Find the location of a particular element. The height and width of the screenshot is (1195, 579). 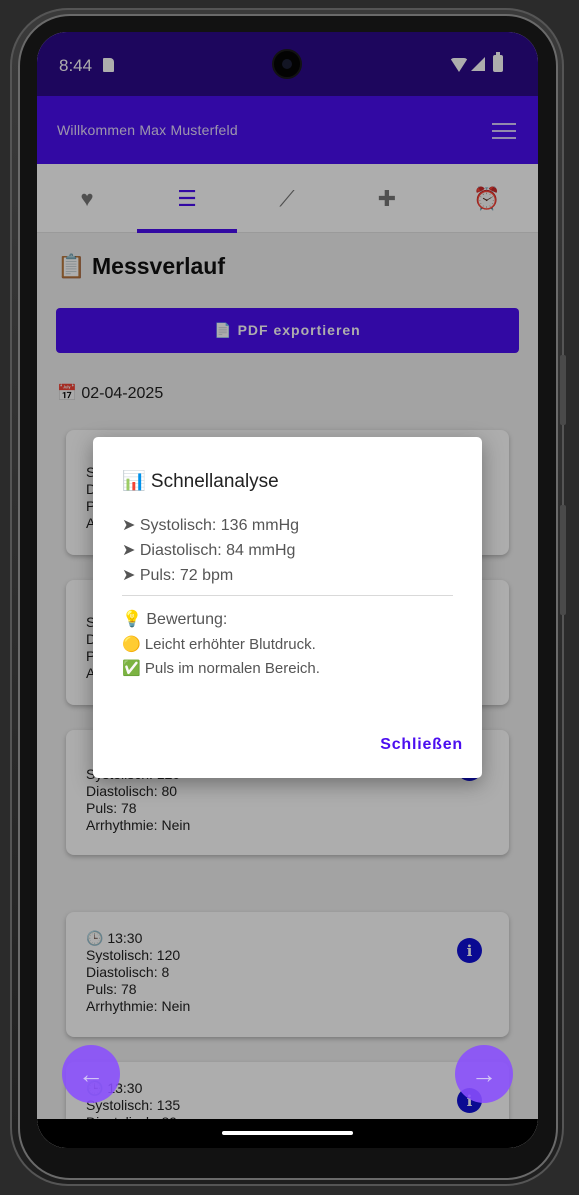

dialog-divider is located at coordinates (287, 595).